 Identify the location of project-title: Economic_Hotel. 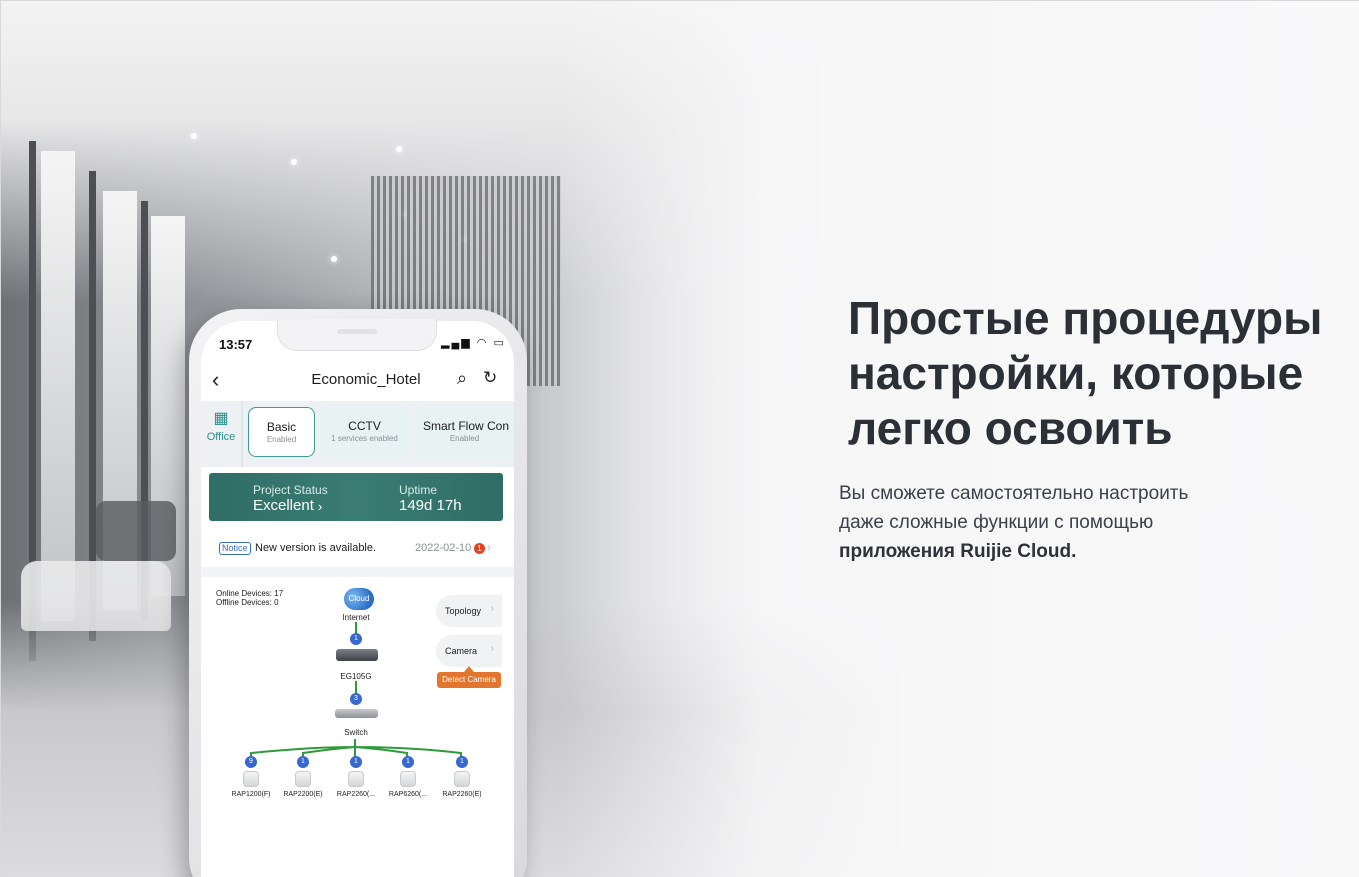
(366, 379).